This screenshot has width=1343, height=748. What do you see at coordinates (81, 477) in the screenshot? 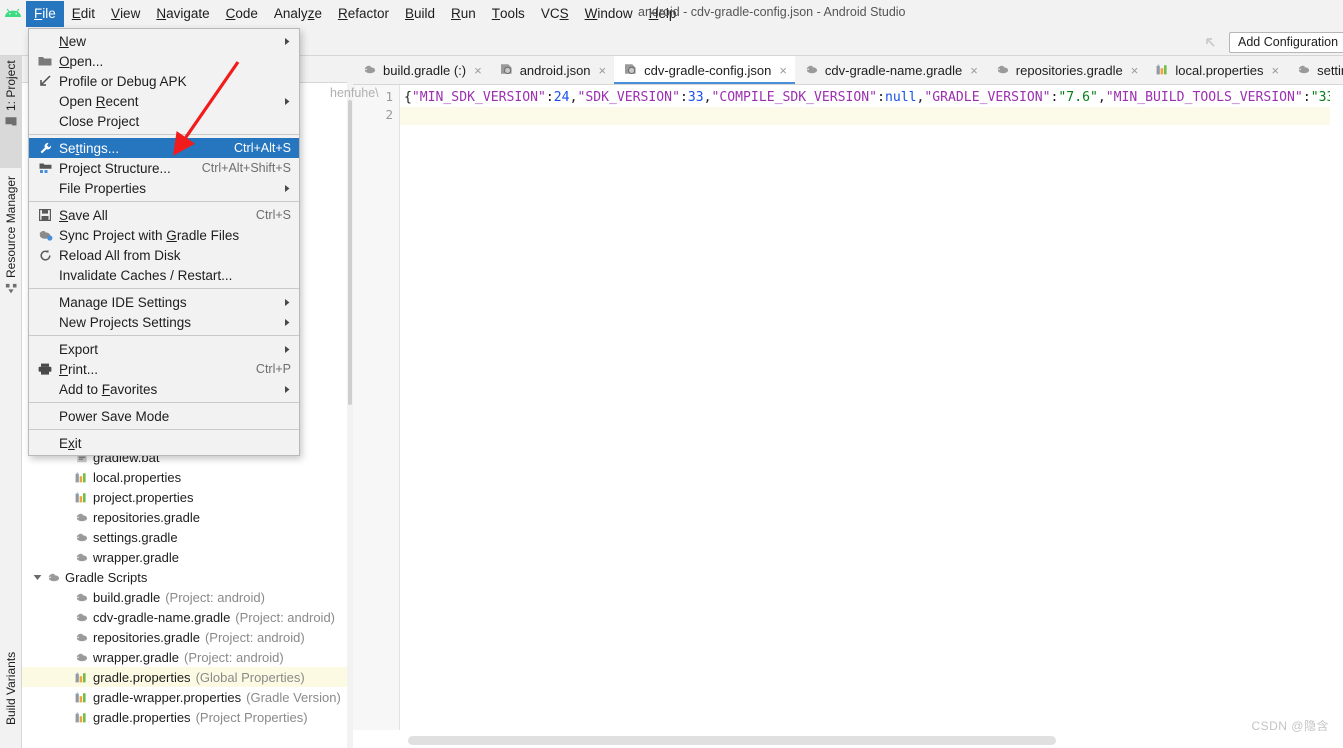
I see `properties-icon` at bounding box center [81, 477].